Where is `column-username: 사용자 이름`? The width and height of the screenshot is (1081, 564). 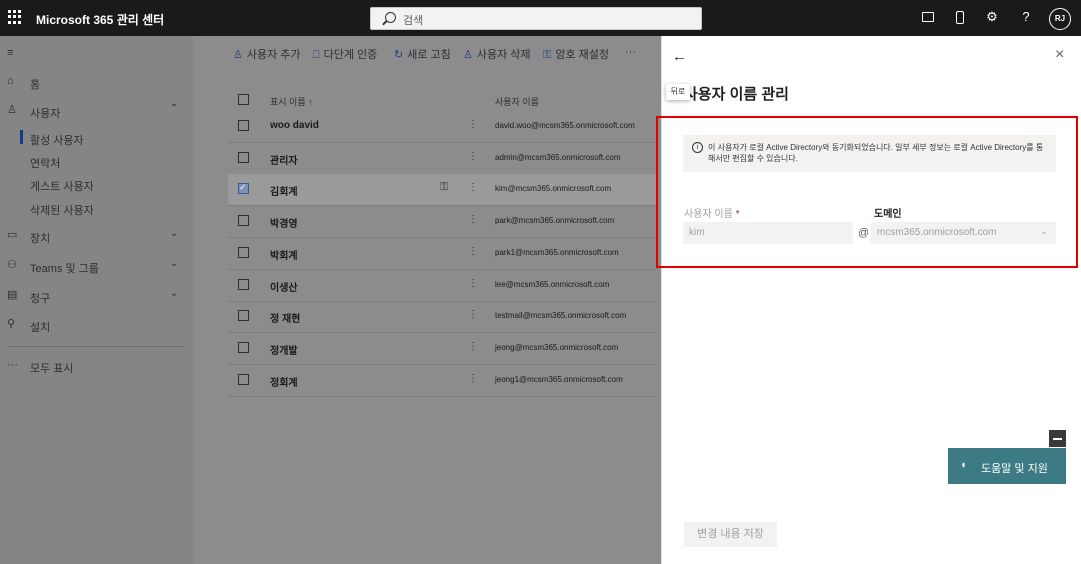 column-username: 사용자 이름 is located at coordinates (517, 101).